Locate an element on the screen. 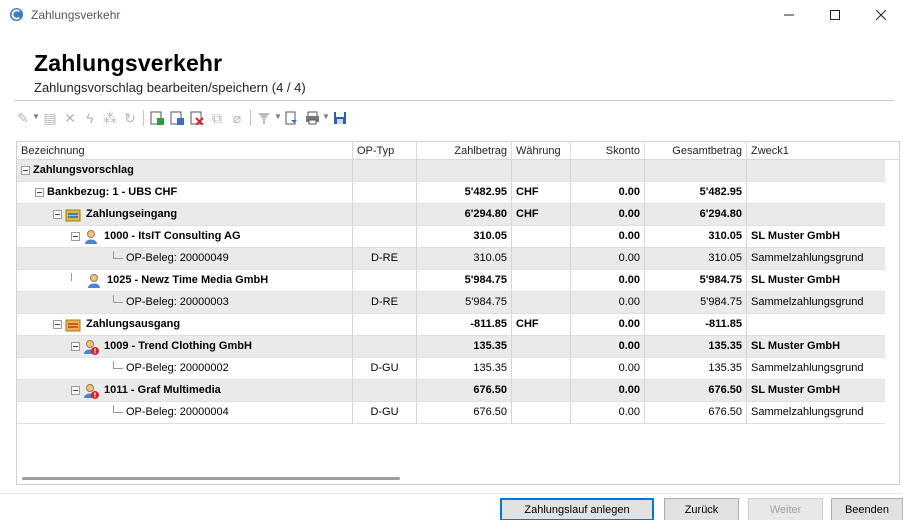 This screenshot has height=520, width=903. column-header-zahlbetrag: Zahlbetrag is located at coordinates (464, 151).